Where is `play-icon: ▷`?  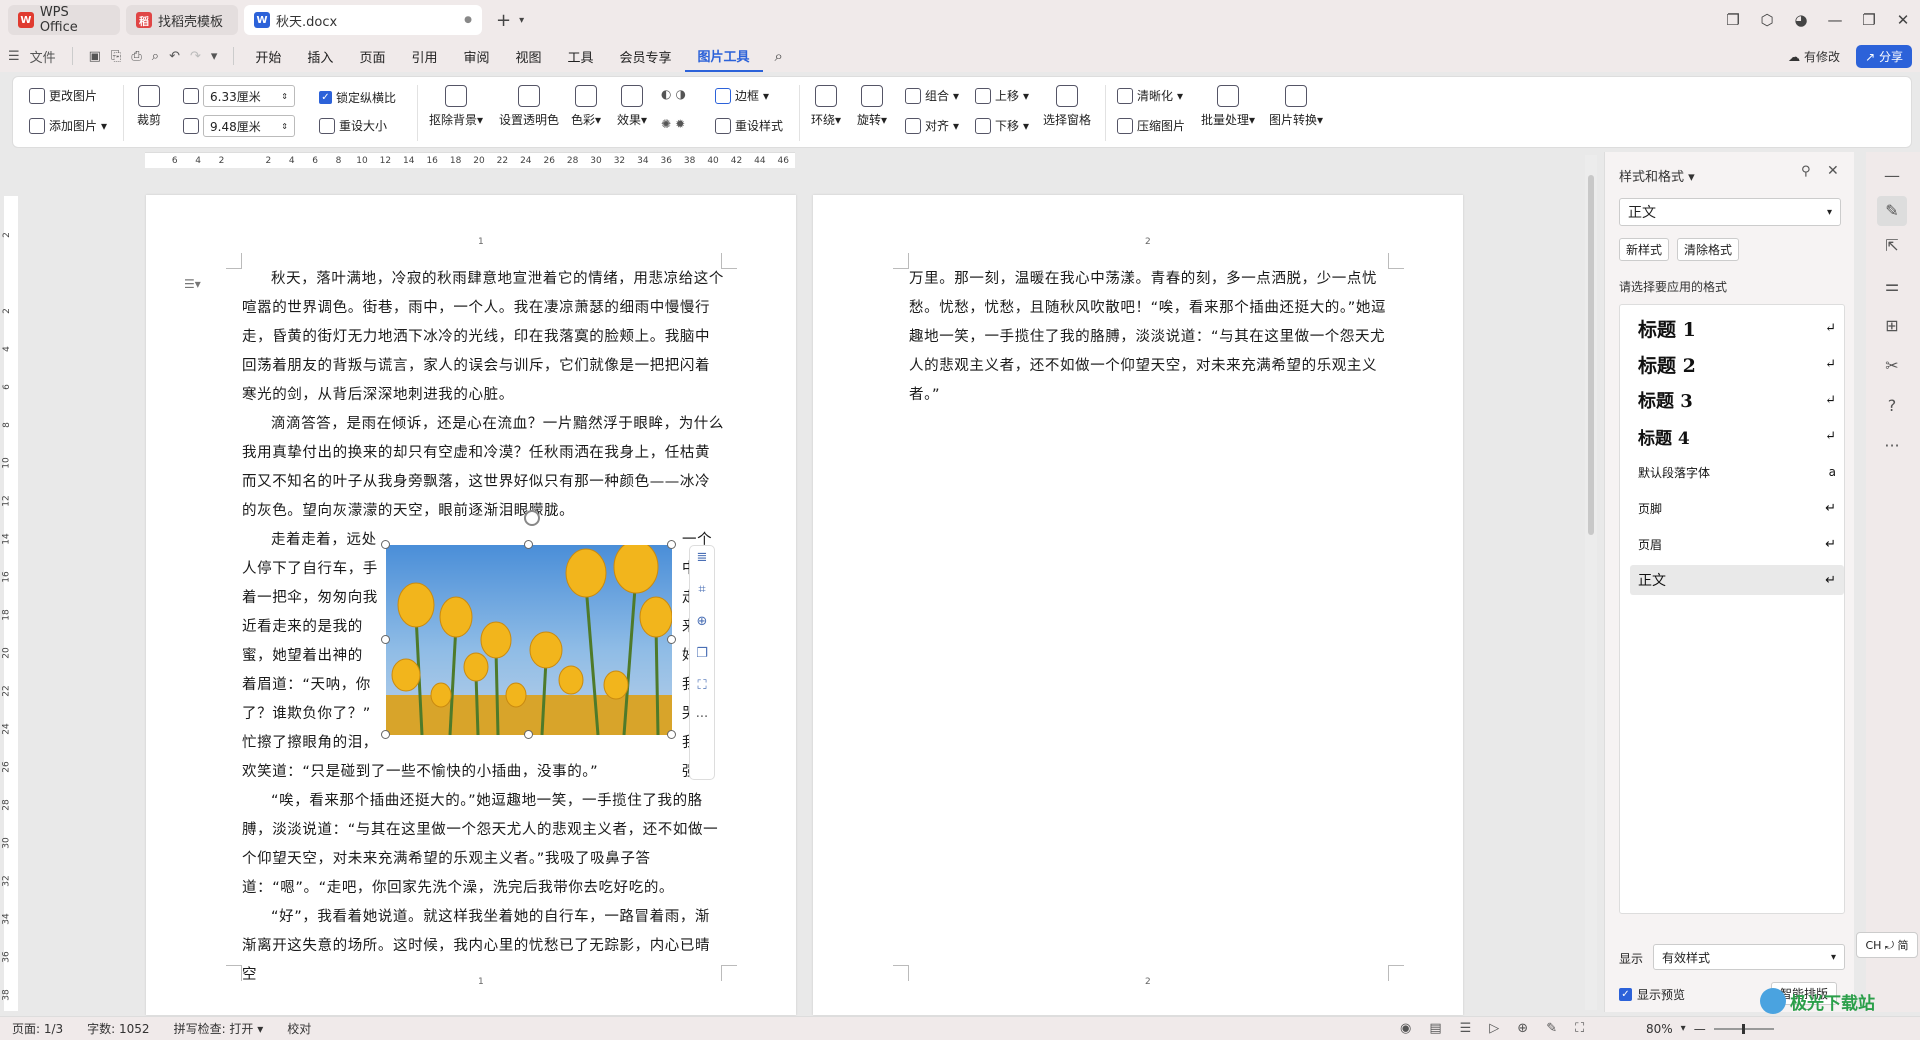 play-icon: ▷ is located at coordinates (1494, 1028).